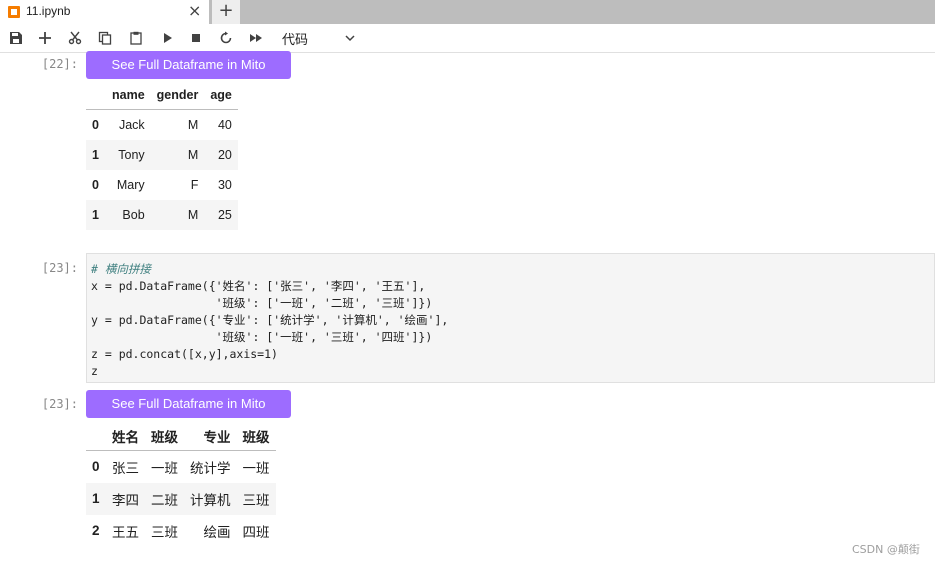  Describe the element at coordinates (131, 155) in the screenshot. I see `table-cell: Tony` at that location.